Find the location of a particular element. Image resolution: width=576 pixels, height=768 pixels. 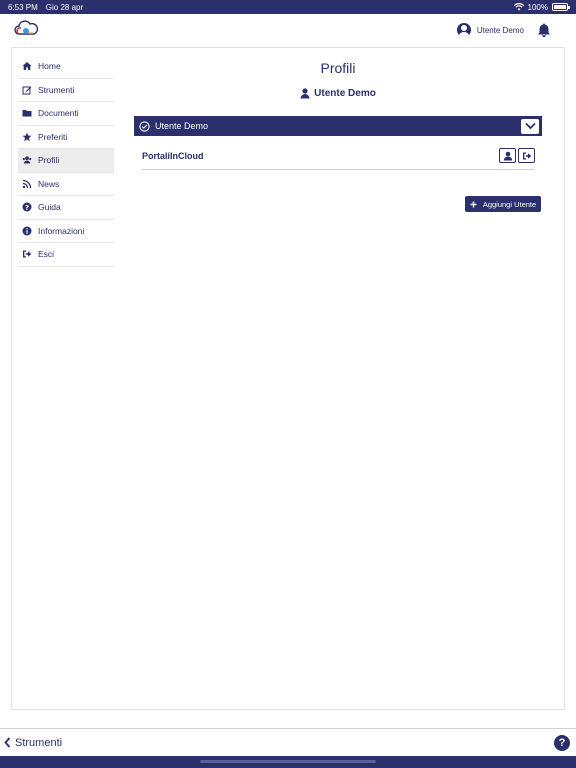

battery-icon is located at coordinates (561, 7).